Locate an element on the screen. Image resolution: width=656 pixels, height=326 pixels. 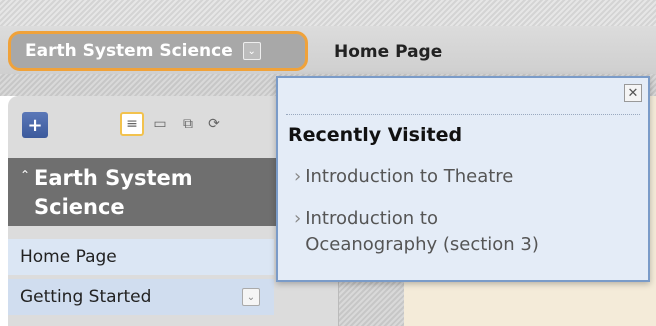
recent-link-text: Introduction to Theatre is located at coordinates (409, 177).